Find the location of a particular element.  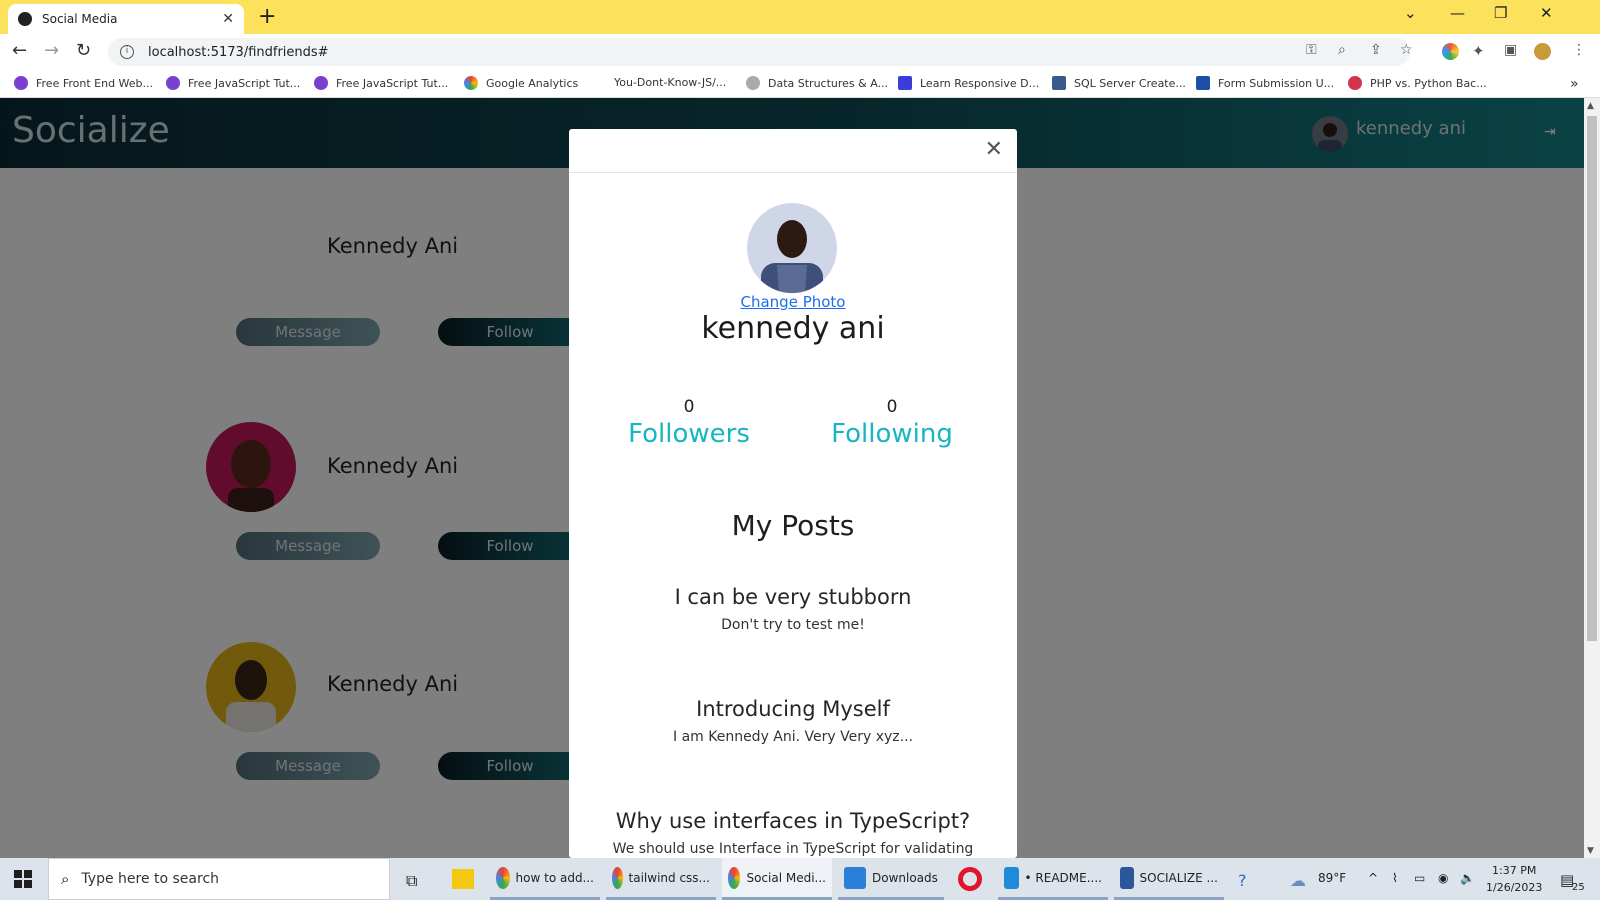

word-icon is located at coordinates (1127, 877).